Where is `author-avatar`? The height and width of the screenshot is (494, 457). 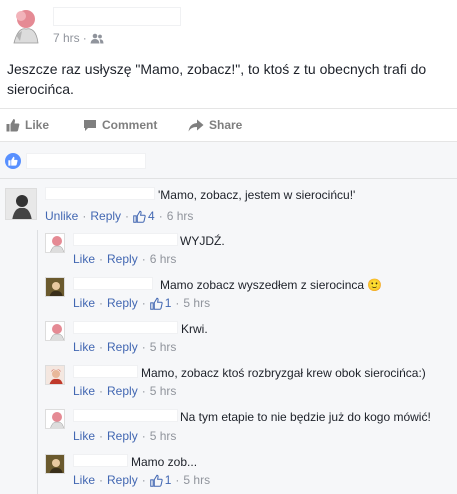
author-avatar is located at coordinates (25, 25).